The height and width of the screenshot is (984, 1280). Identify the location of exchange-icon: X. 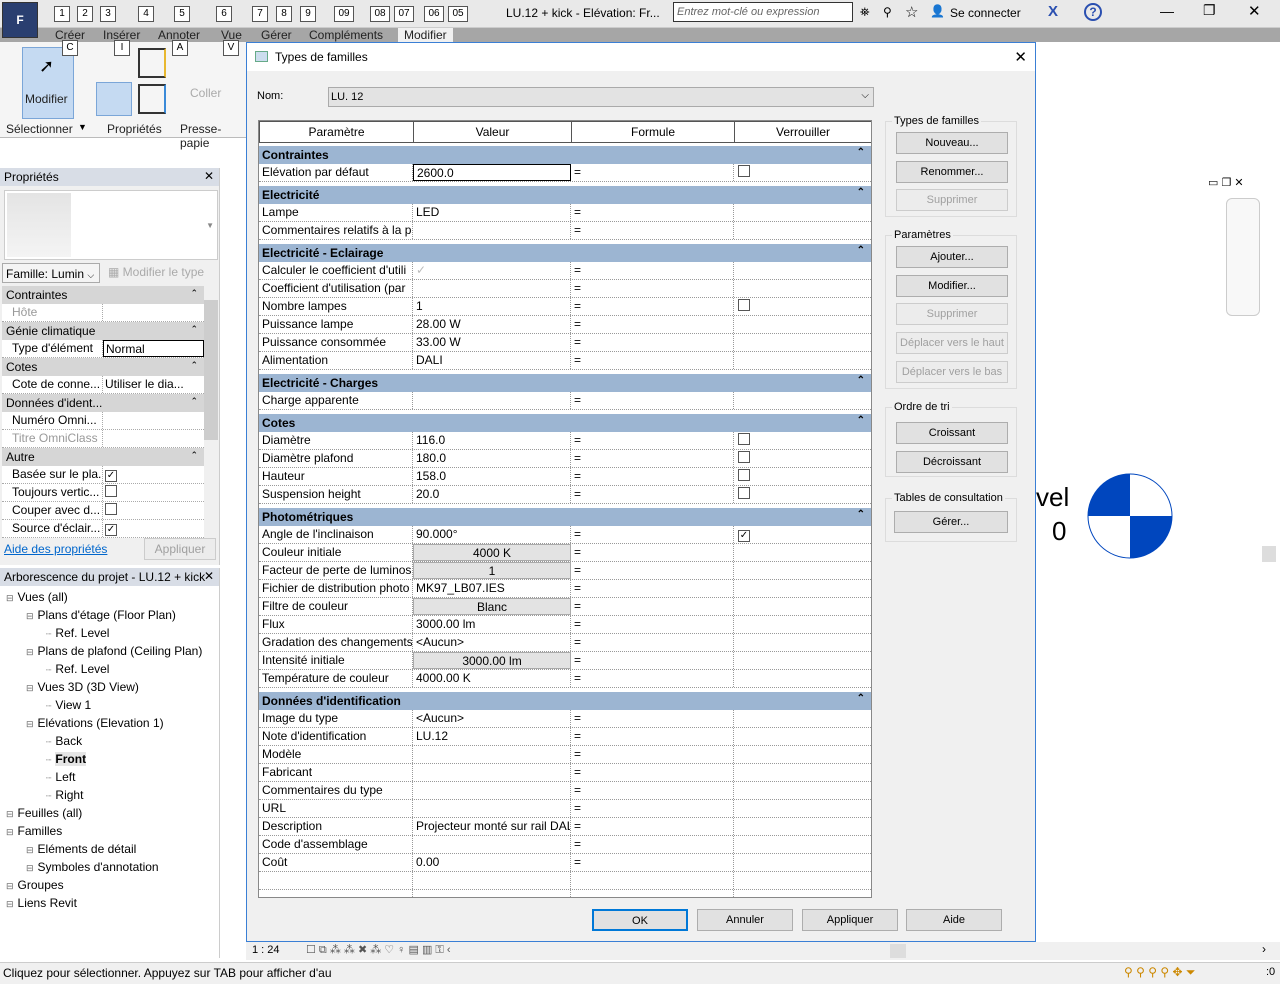
(1053, 11).